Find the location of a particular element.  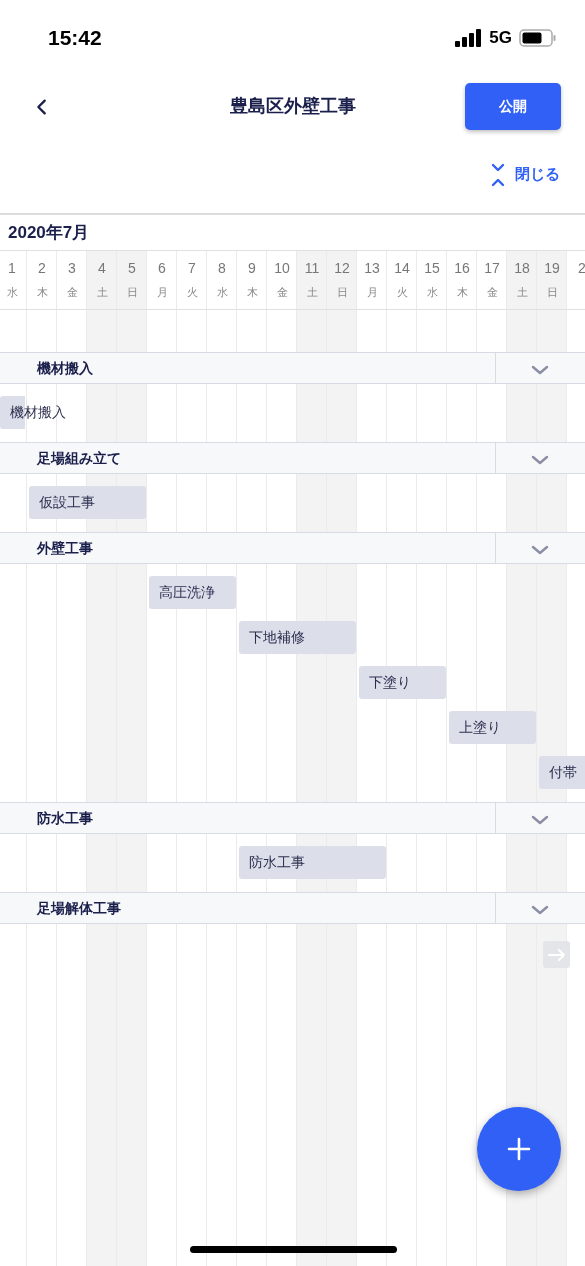

day-number: 12 is located at coordinates (342, 268).